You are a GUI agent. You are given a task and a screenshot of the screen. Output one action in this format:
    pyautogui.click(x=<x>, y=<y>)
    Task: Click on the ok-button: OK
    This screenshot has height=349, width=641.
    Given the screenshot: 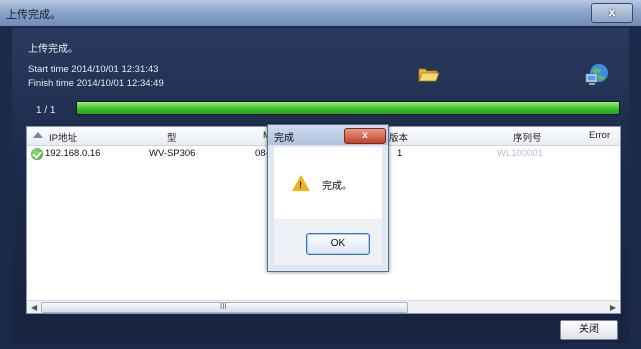 What is the action you would take?
    pyautogui.click(x=338, y=244)
    